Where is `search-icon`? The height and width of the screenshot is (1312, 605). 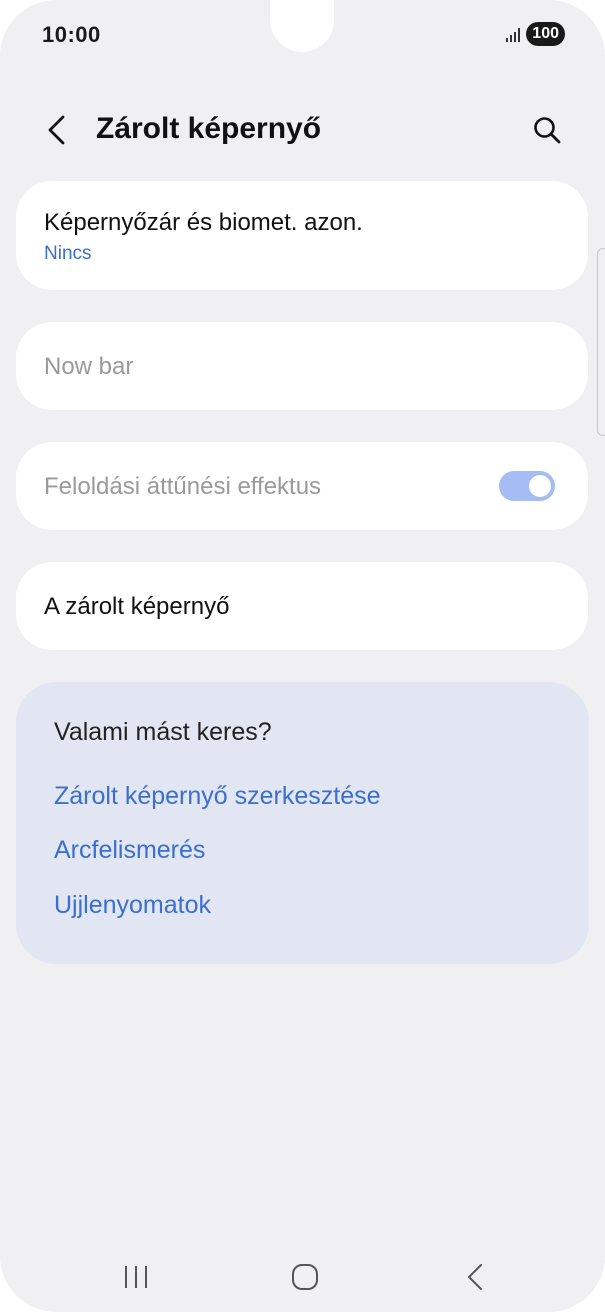 search-icon is located at coordinates (547, 130).